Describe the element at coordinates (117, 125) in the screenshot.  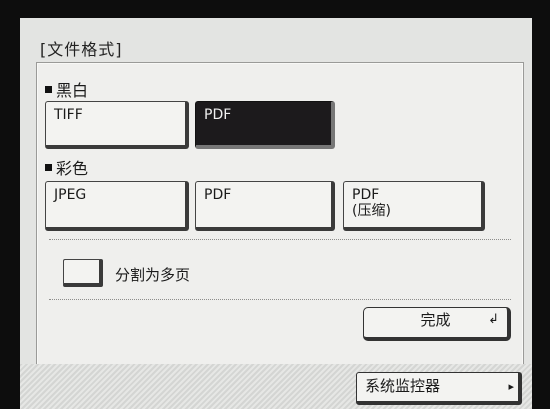
I see `mono-tiff-button: TIFF` at that location.